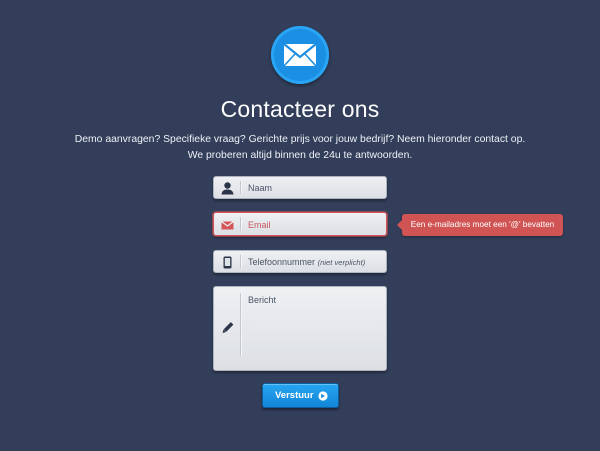 This screenshot has height=451, width=600. Describe the element at coordinates (341, 262) in the screenshot. I see `phone-optional-note: (niet verplicht)` at that location.